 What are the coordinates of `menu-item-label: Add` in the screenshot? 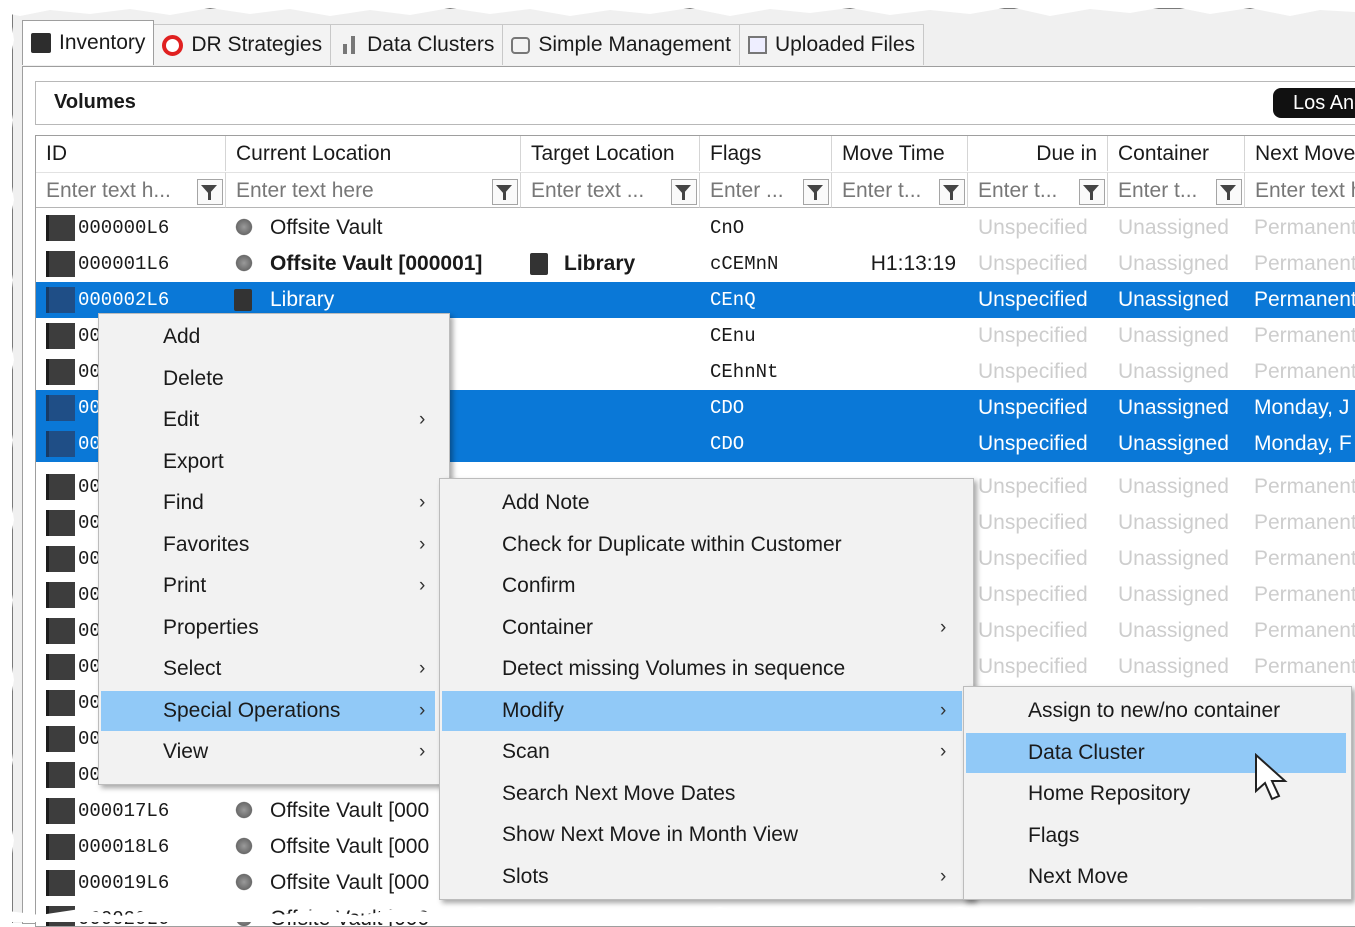 It's located at (182, 336).